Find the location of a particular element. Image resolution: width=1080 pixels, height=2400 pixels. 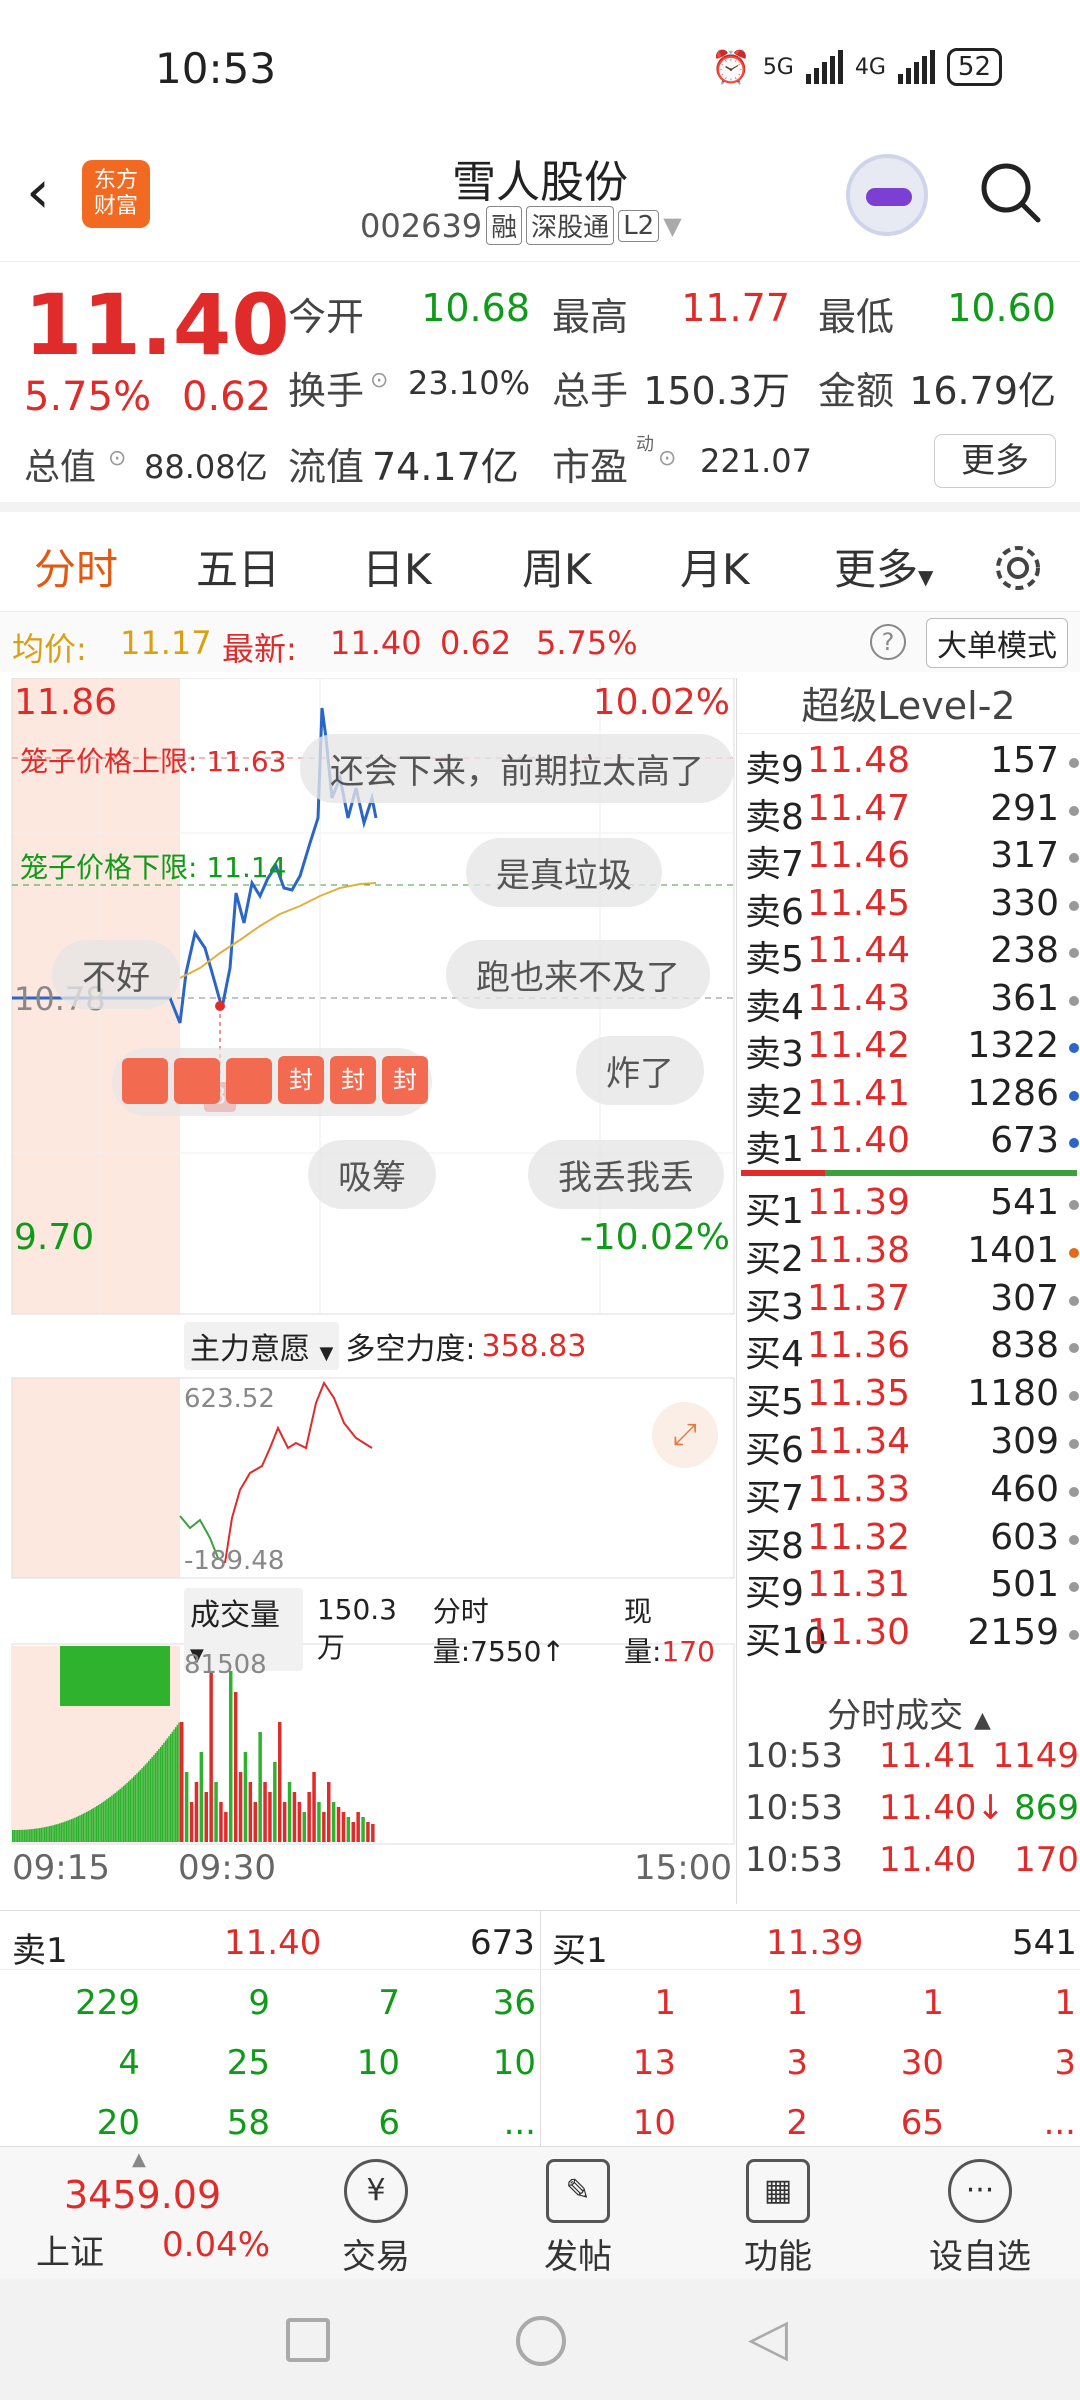

sell-row: 卖2 11.41 1286 is located at coordinates (912, 1098).